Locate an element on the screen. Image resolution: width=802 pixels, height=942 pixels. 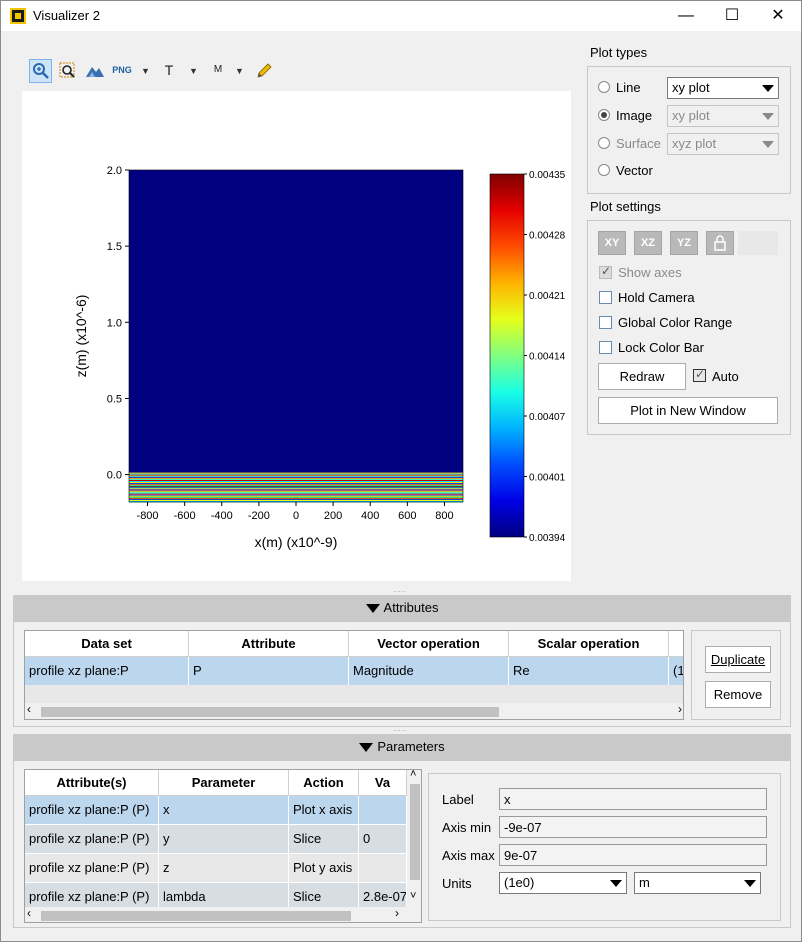
column-header: Scalar operation is located at coordinates (589, 644).